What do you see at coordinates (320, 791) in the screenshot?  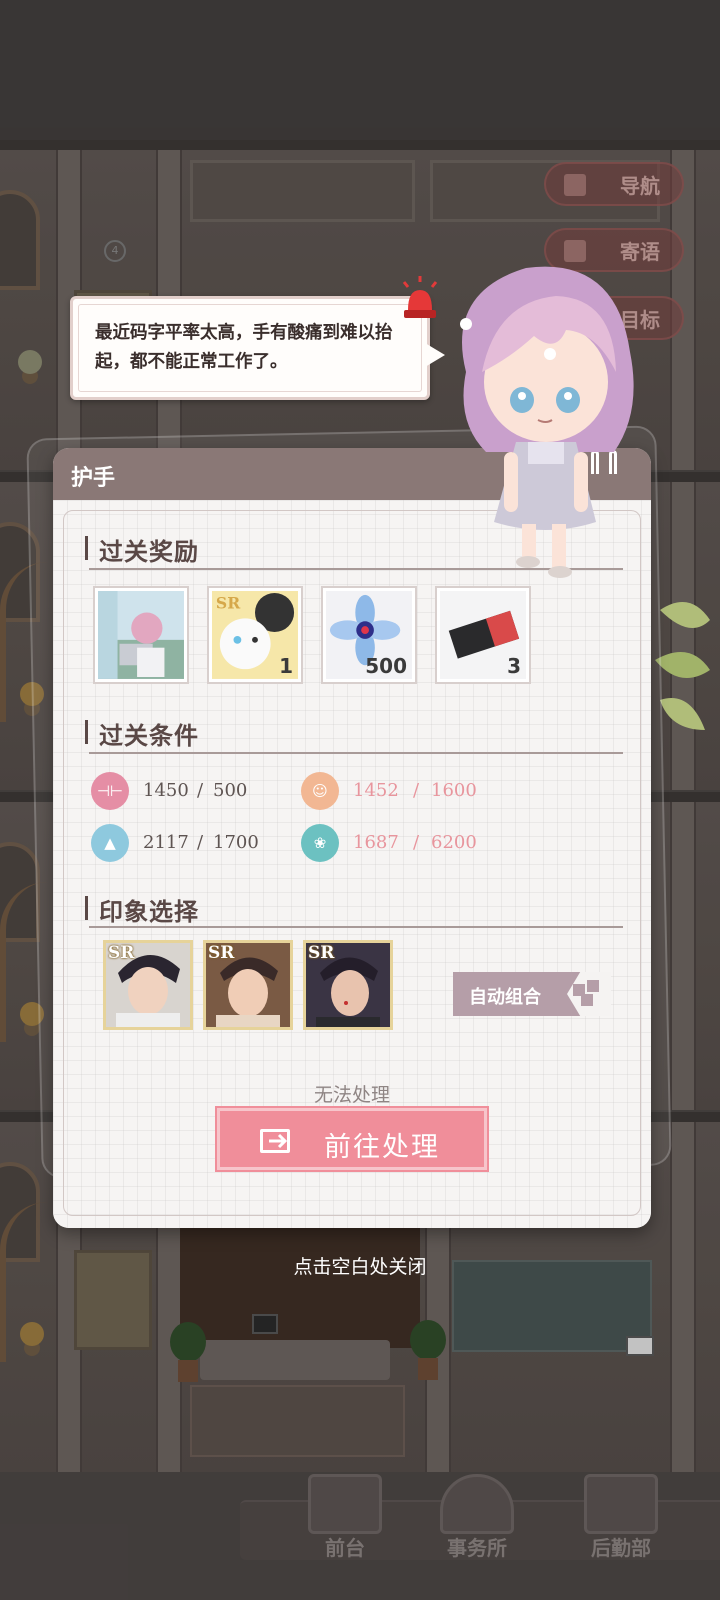 I see `person-icon: ☺` at bounding box center [320, 791].